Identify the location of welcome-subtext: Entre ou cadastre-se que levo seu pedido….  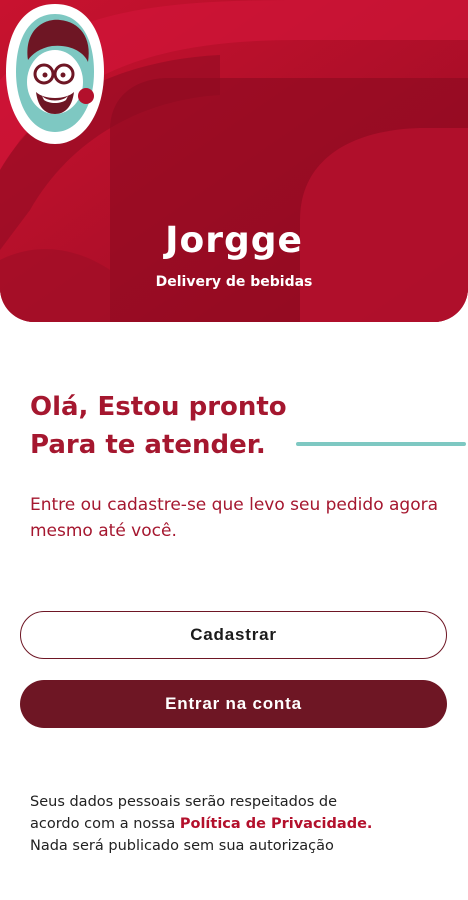
(234, 518).